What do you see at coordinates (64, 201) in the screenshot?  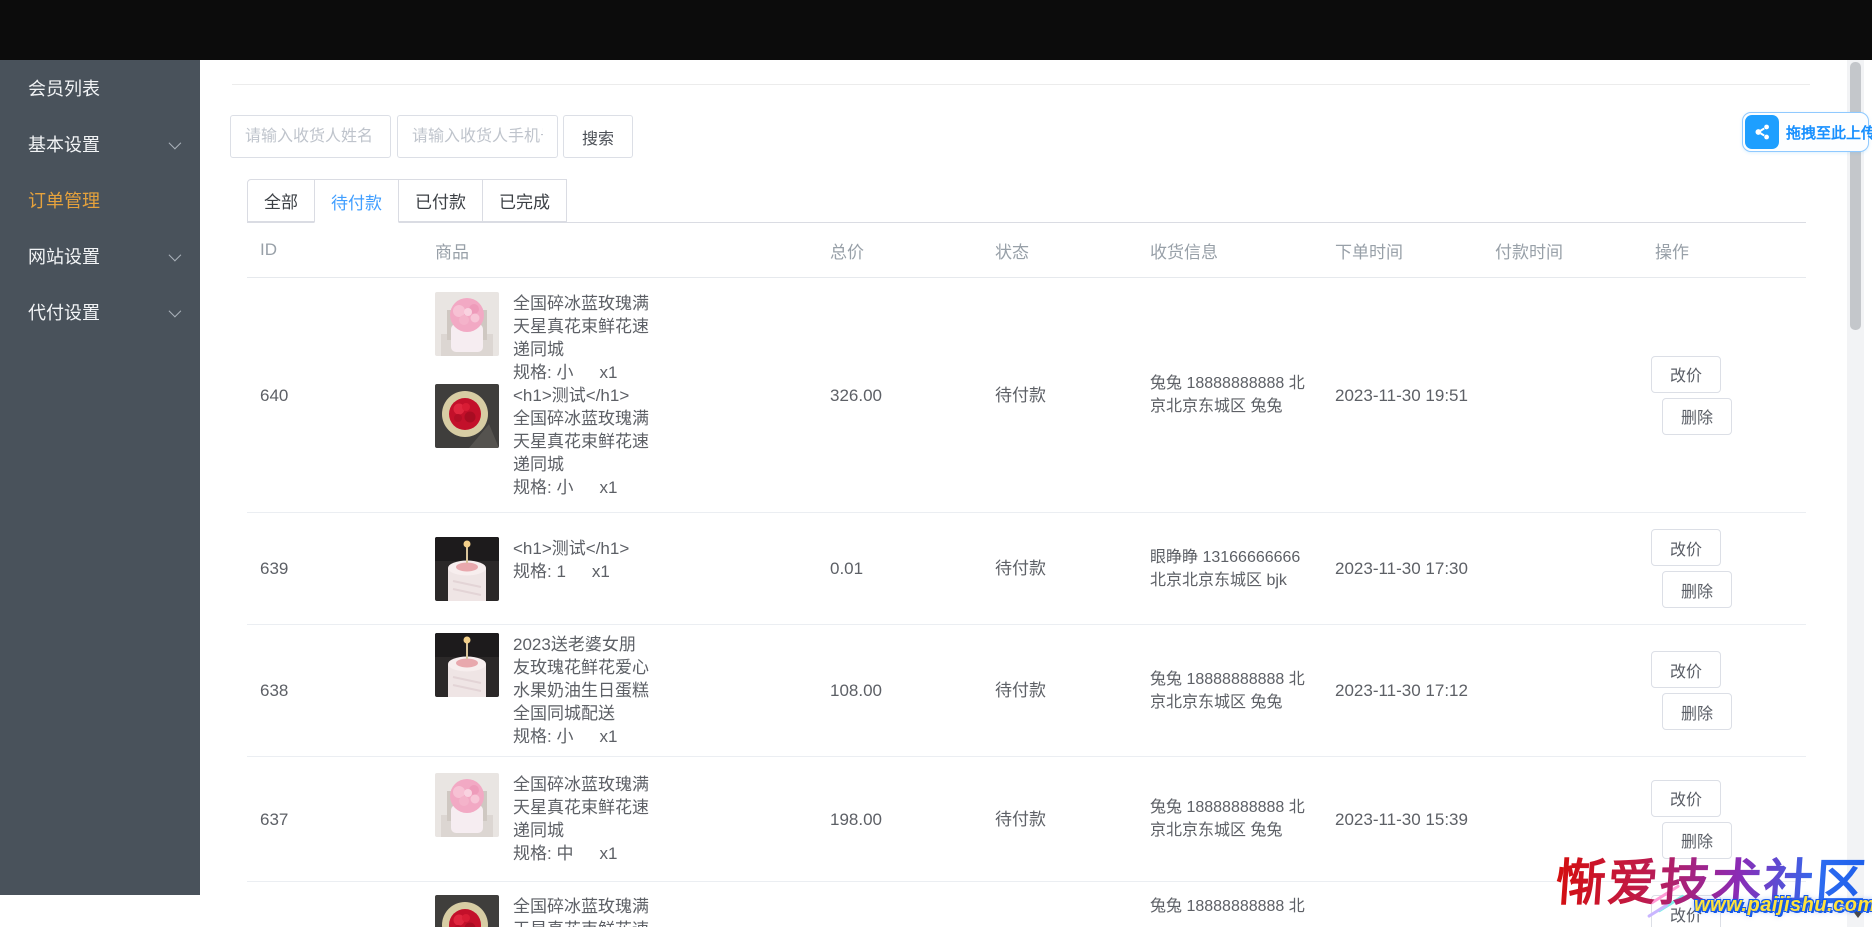 I see `sidebar-item-label: 订单管理` at bounding box center [64, 201].